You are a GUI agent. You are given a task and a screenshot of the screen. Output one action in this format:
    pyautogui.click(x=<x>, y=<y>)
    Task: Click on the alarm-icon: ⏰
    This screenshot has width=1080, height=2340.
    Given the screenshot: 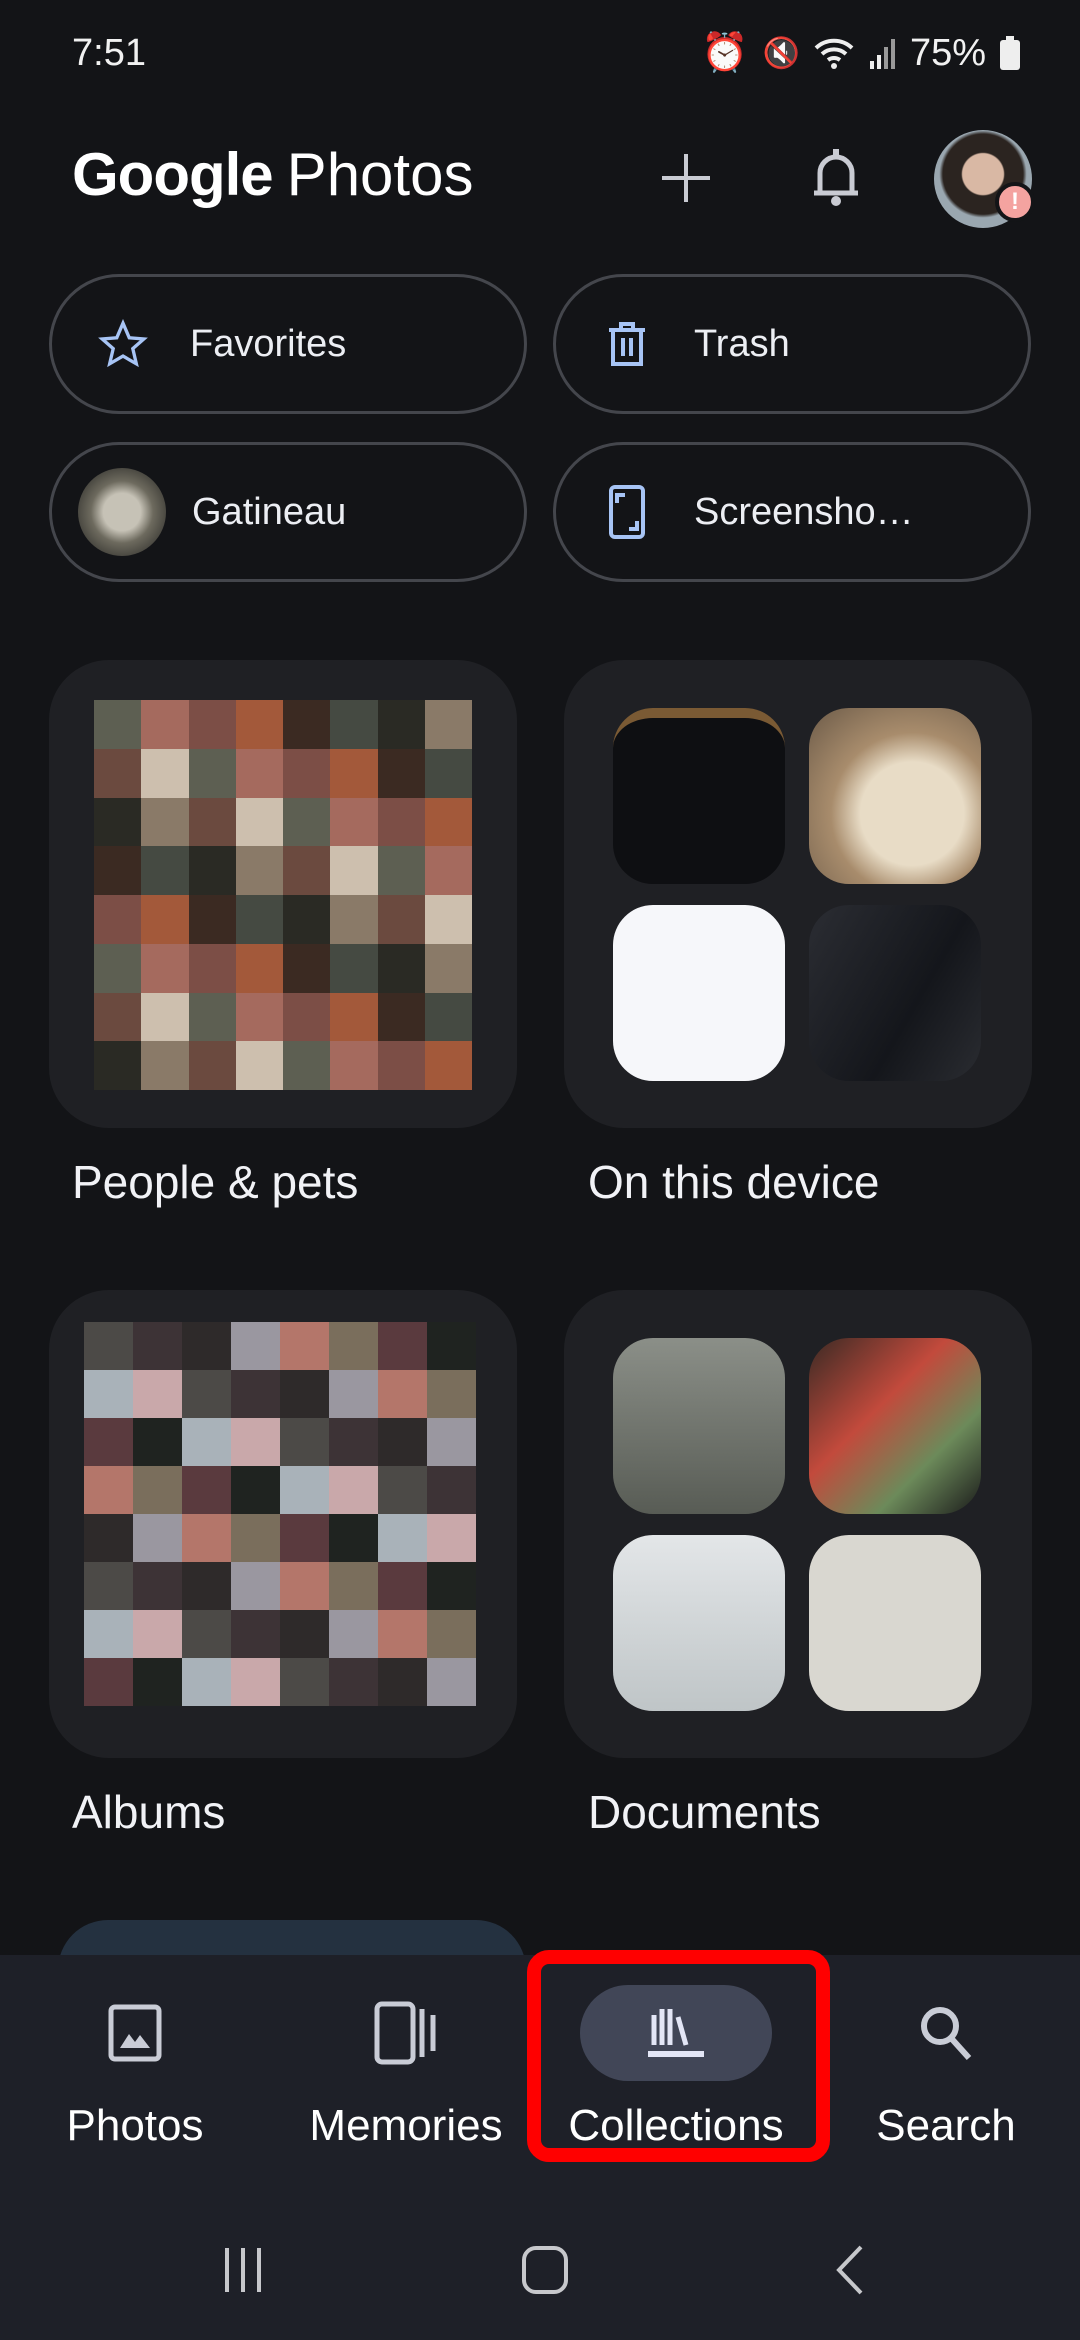 What is the action you would take?
    pyautogui.click(x=725, y=53)
    